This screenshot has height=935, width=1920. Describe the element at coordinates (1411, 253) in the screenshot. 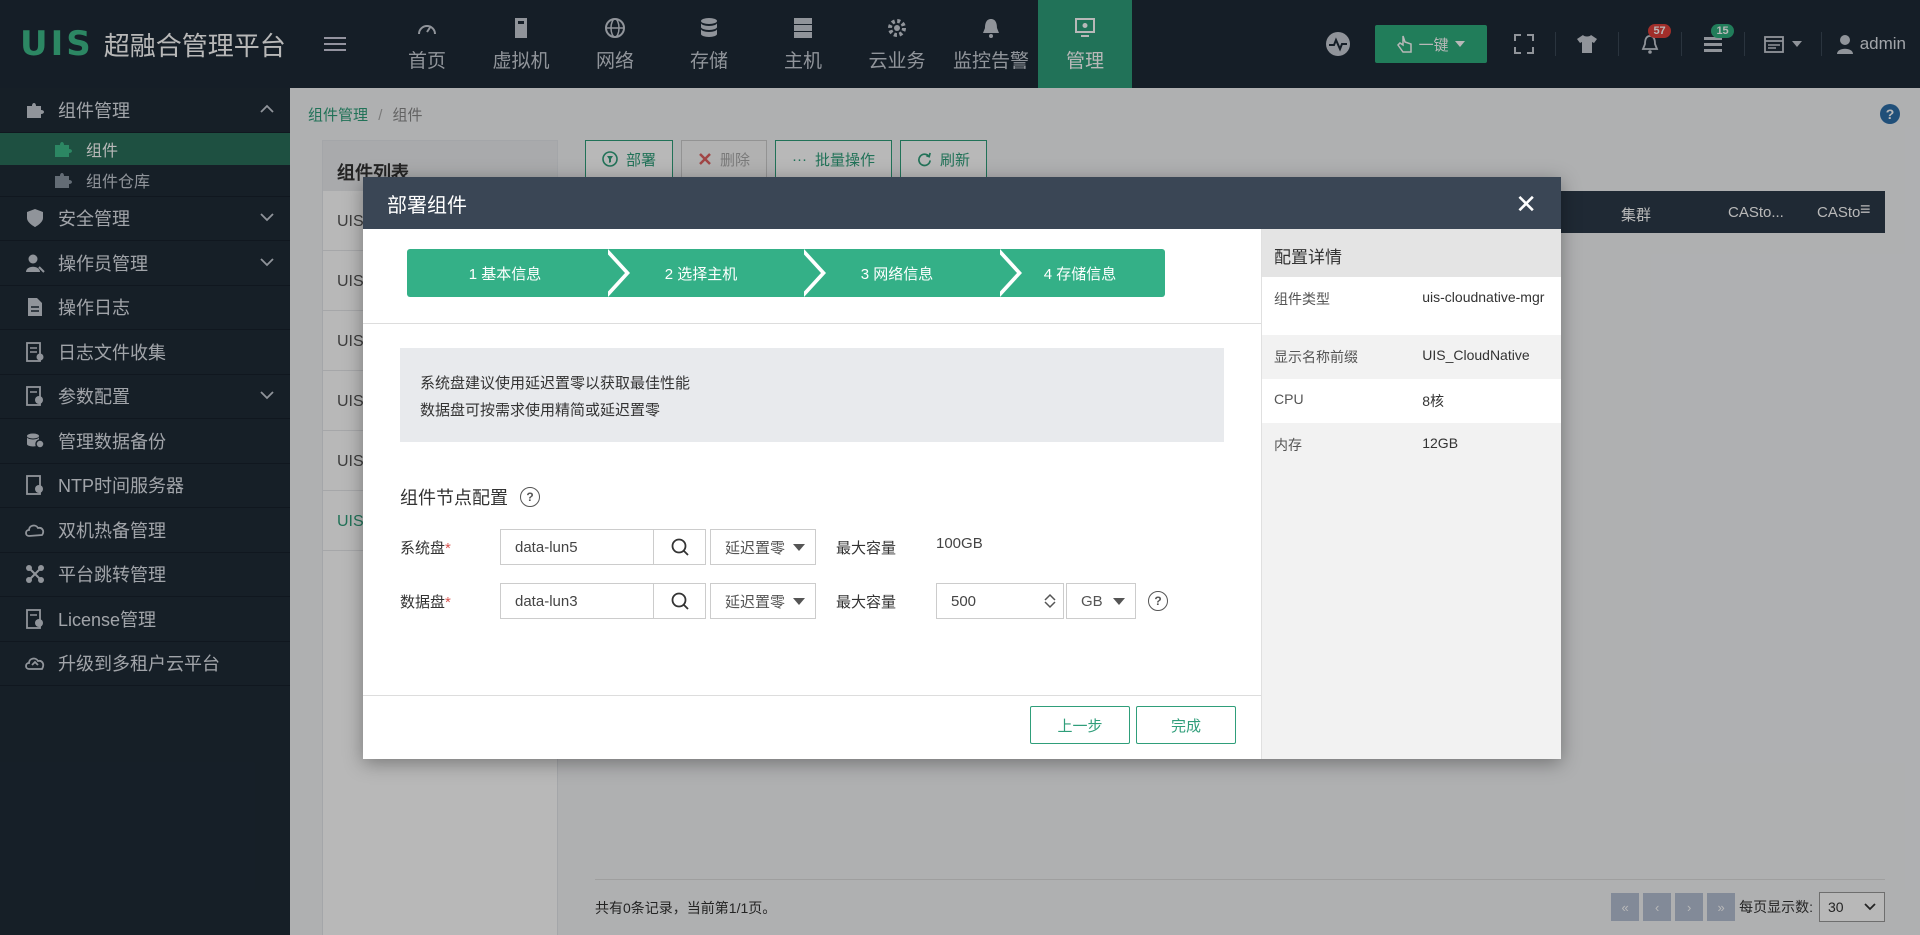

I see `config-detail-title: 配置详情` at that location.